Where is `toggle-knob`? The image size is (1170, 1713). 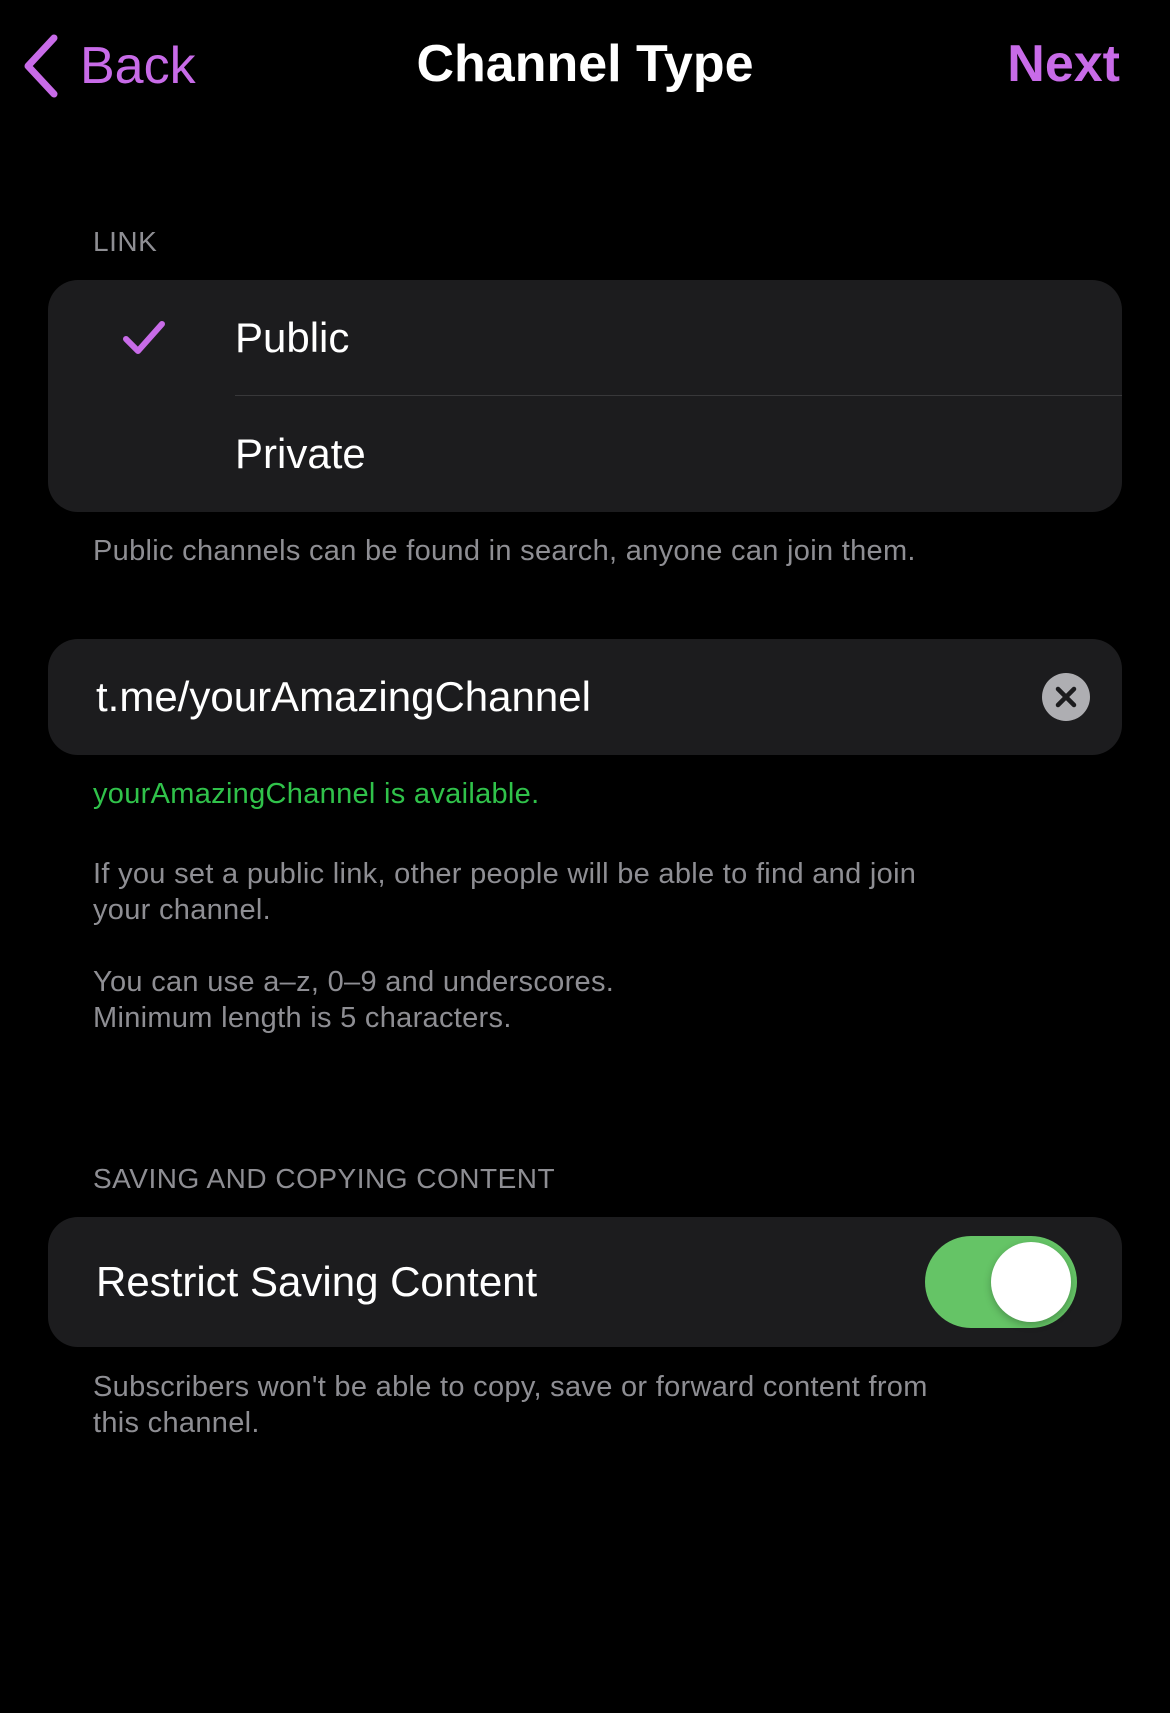
toggle-knob is located at coordinates (1031, 1282).